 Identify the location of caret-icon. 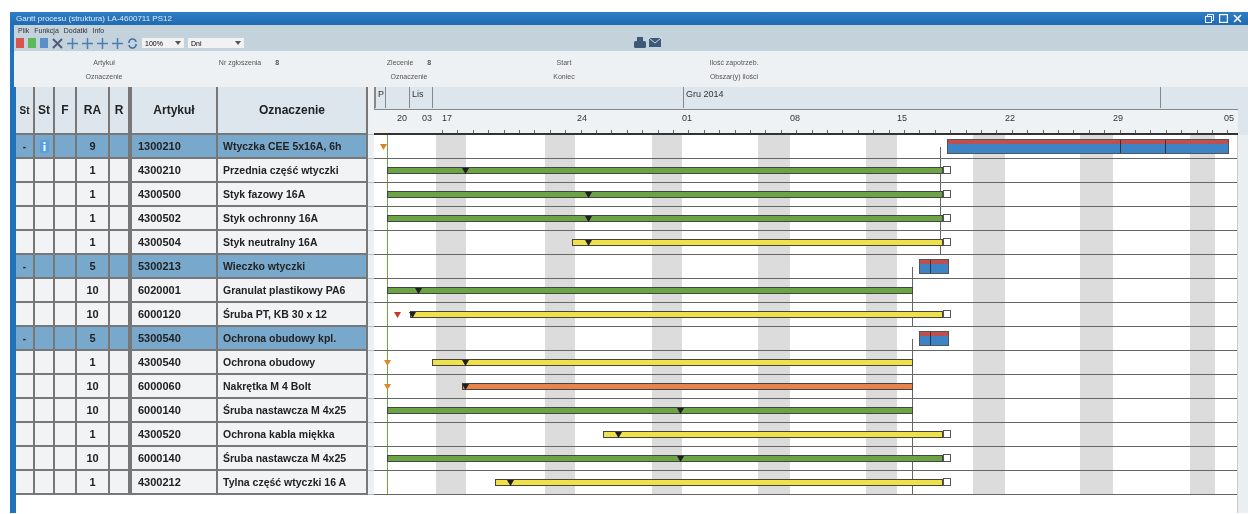
(178, 43).